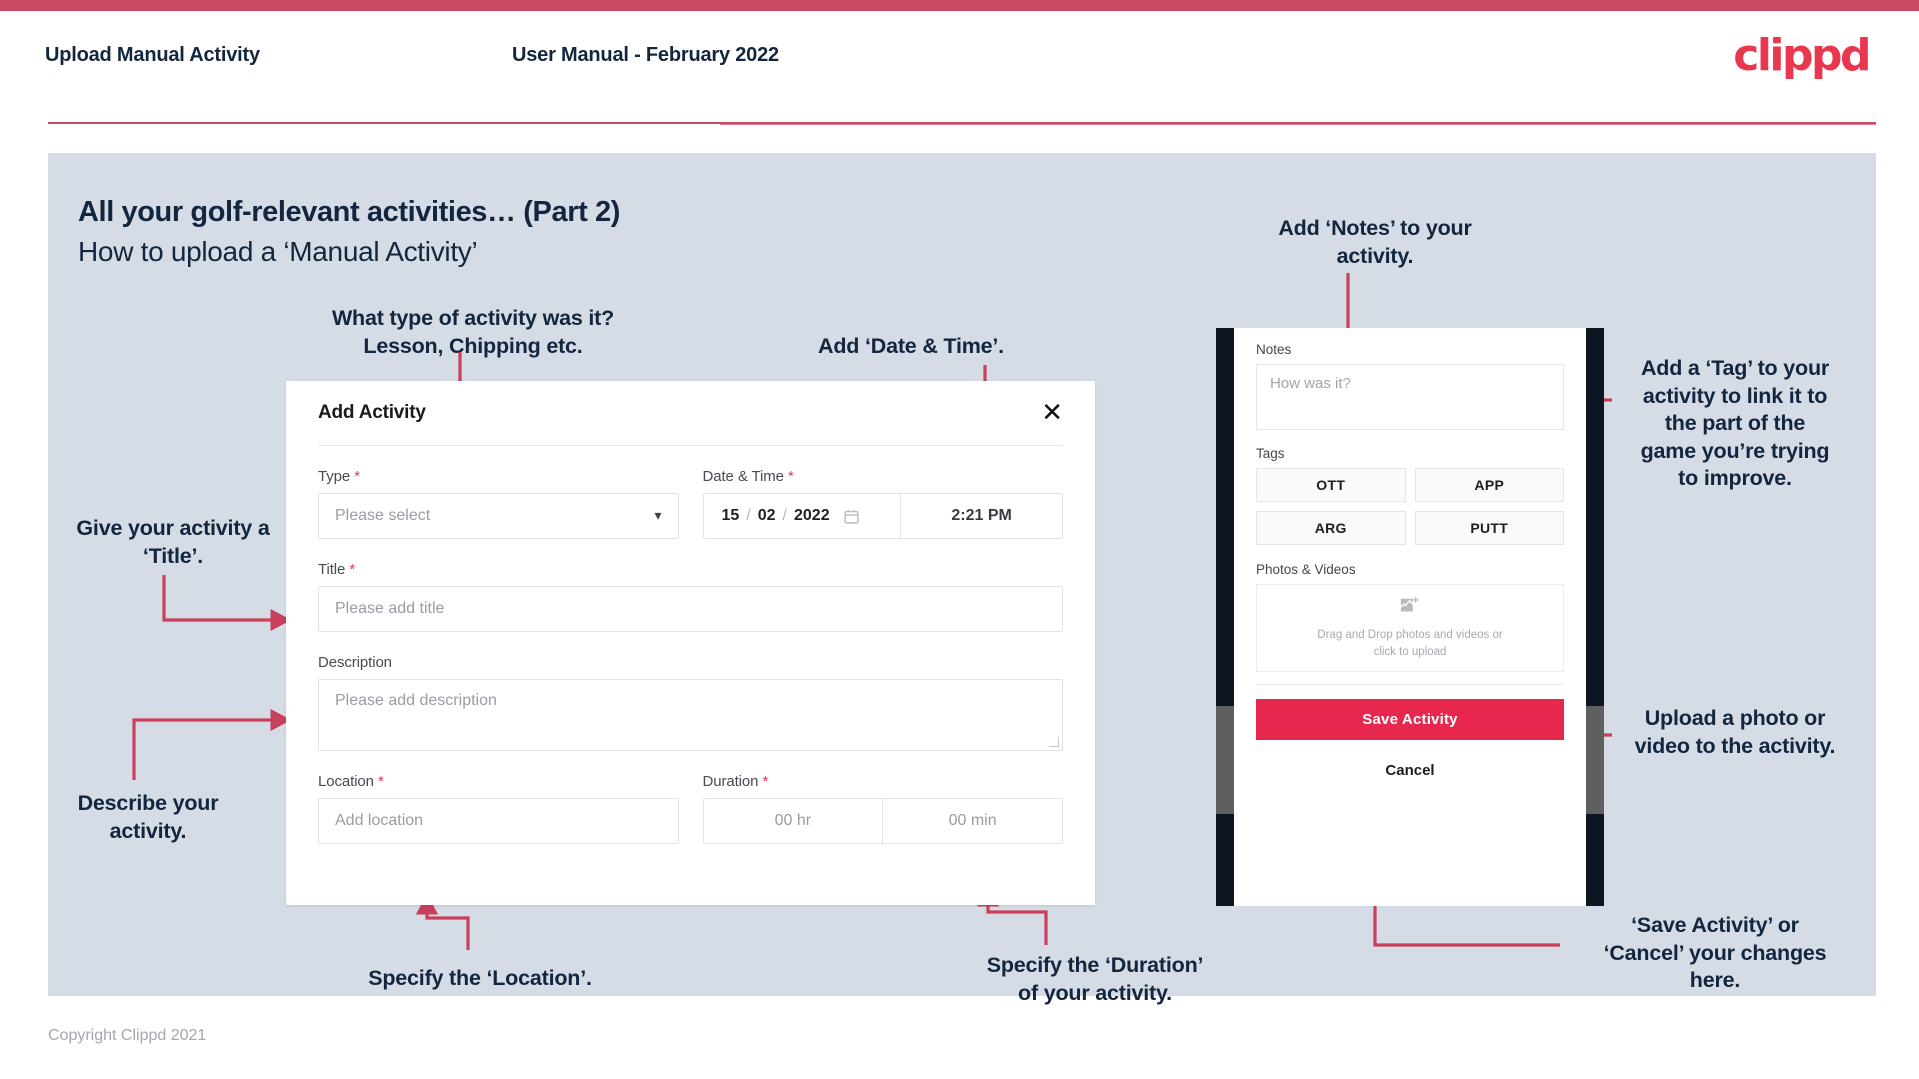 This screenshot has height=1079, width=1919. I want to click on chevron-down-icon: ▾, so click(658, 516).